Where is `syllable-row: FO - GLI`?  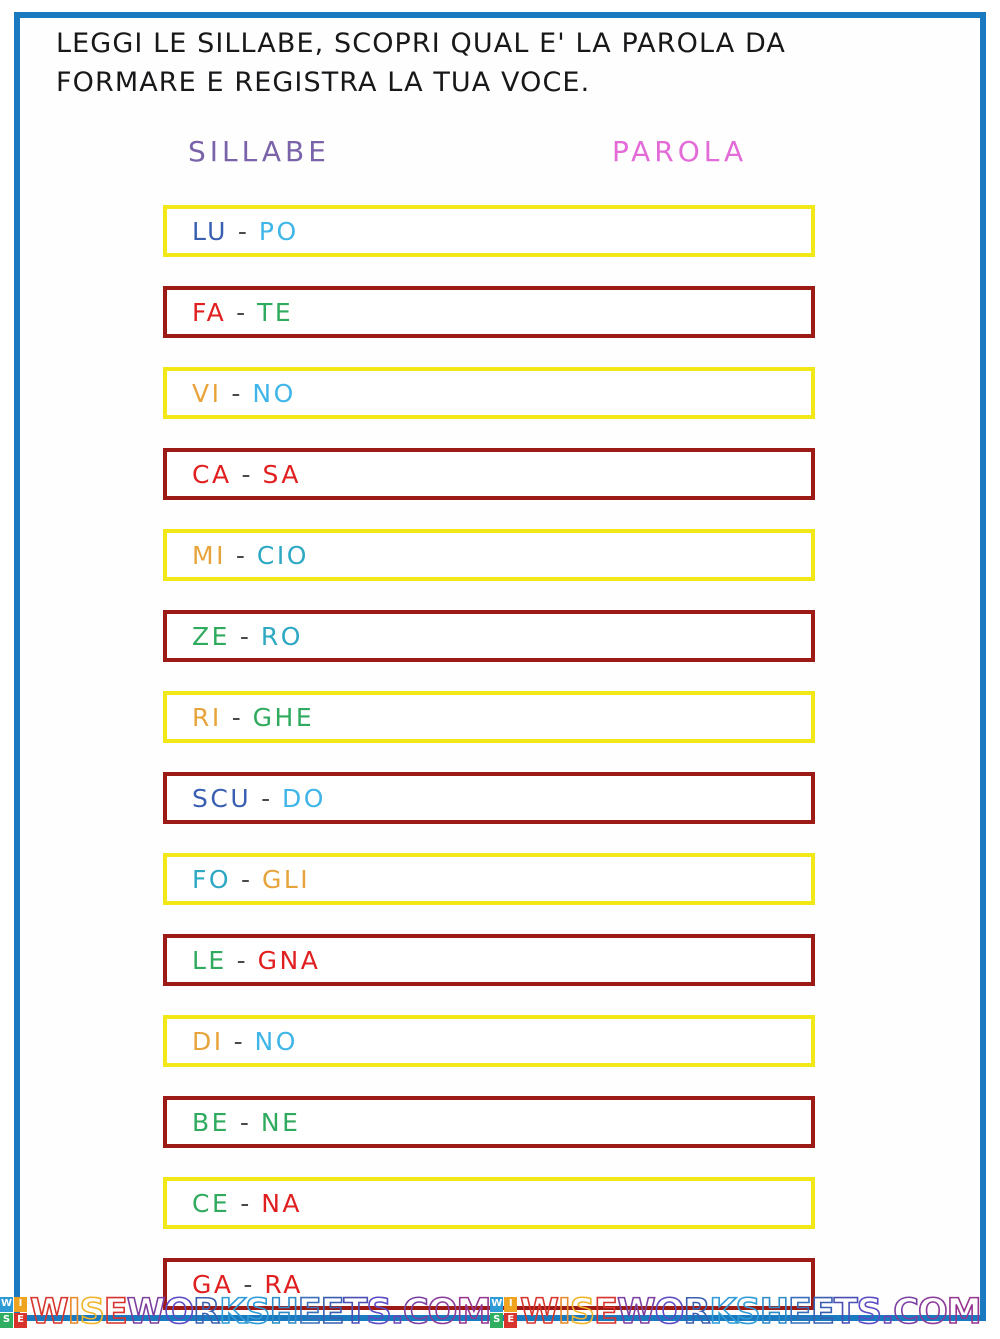 syllable-row: FO - GLI is located at coordinates (489, 879).